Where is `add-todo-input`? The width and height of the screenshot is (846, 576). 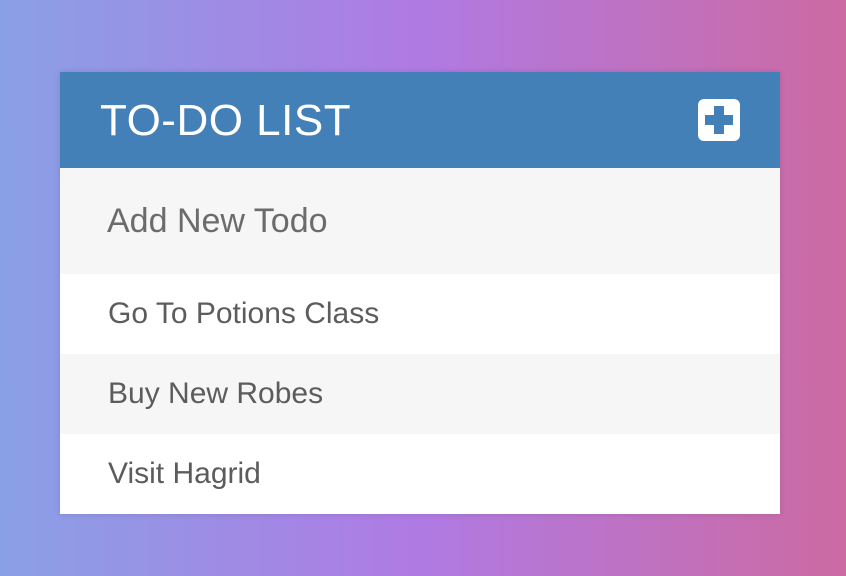
add-todo-input is located at coordinates (417, 221).